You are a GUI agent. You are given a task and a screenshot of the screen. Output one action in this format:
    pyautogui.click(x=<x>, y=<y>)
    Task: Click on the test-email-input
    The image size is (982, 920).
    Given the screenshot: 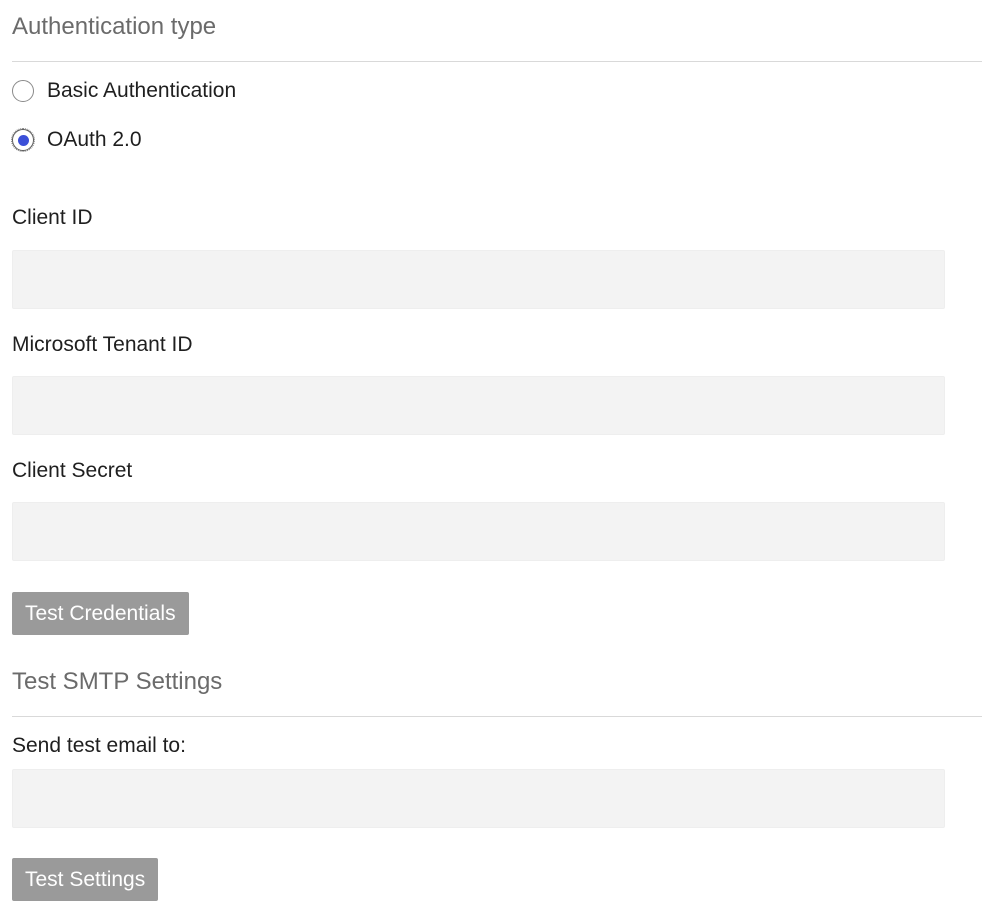 What is the action you would take?
    pyautogui.click(x=478, y=798)
    